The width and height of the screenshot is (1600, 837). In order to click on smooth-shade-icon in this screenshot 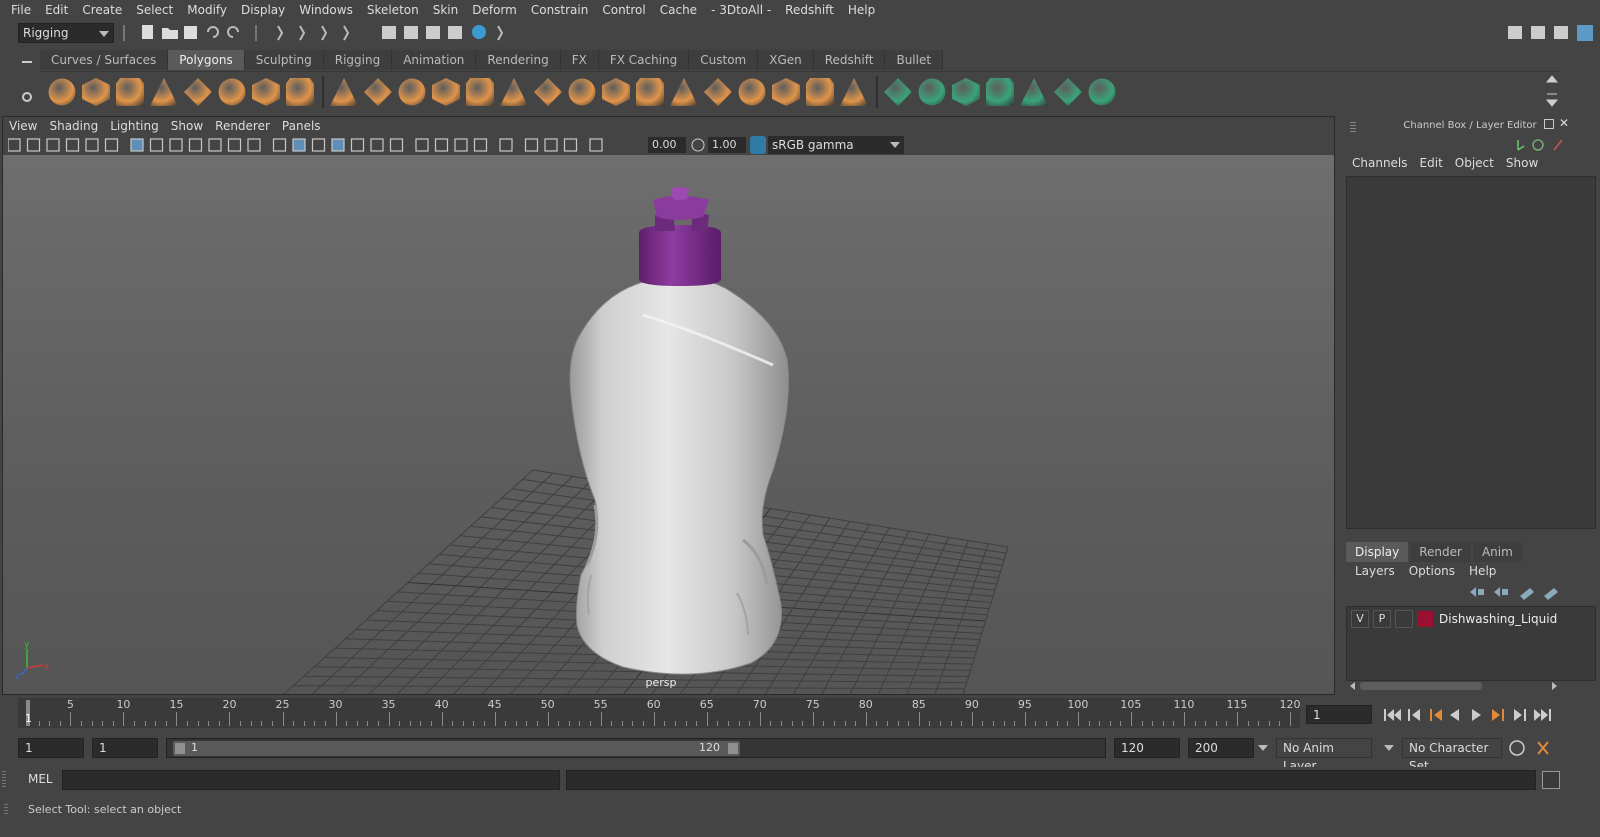, I will do `click(299, 145)`.